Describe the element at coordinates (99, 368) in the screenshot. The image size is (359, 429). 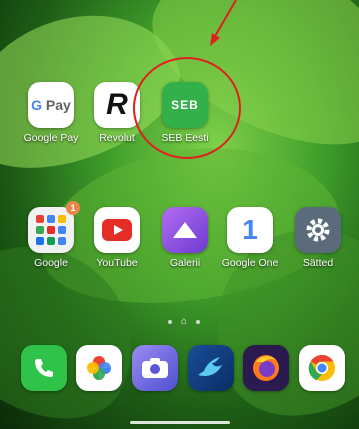
I see `photos-icon` at that location.